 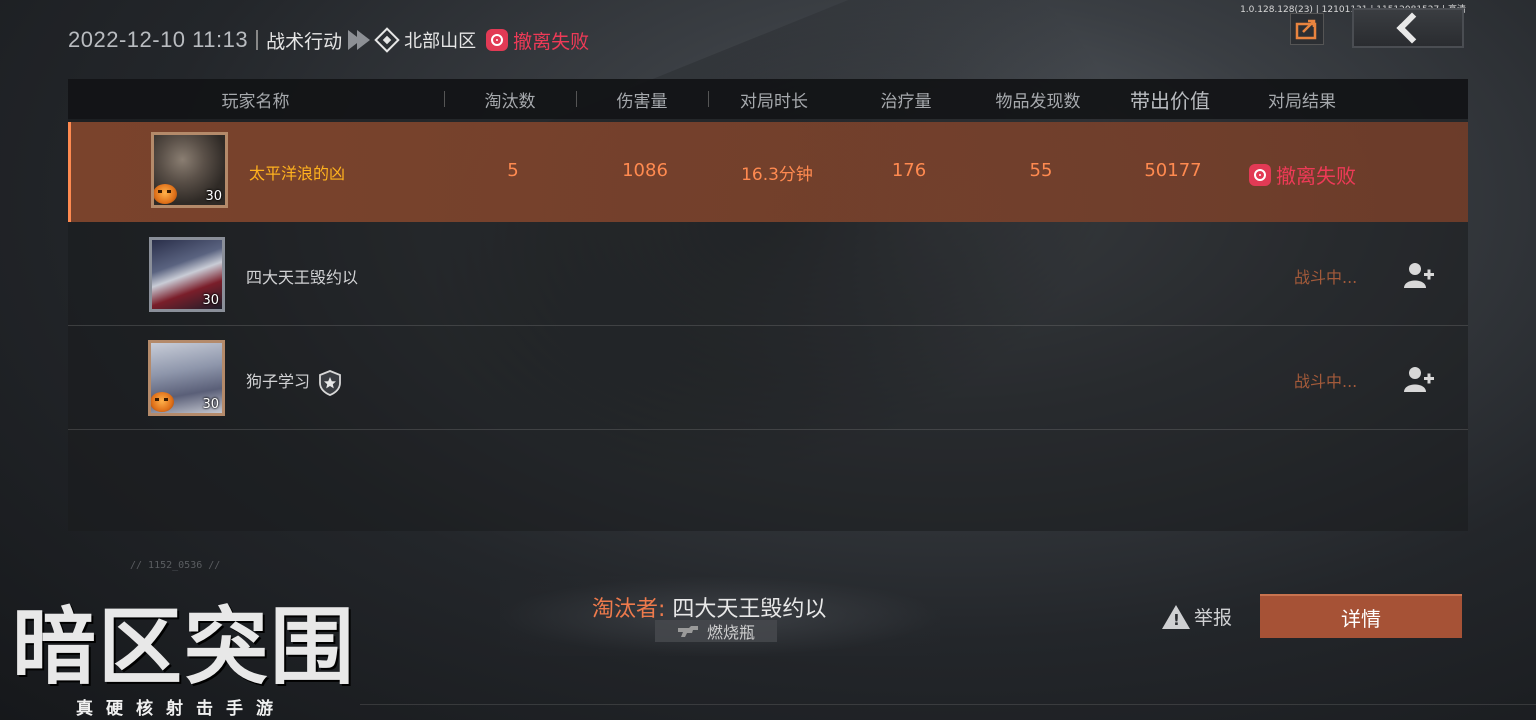 I want to click on share-icon, so click(x=1306, y=29).